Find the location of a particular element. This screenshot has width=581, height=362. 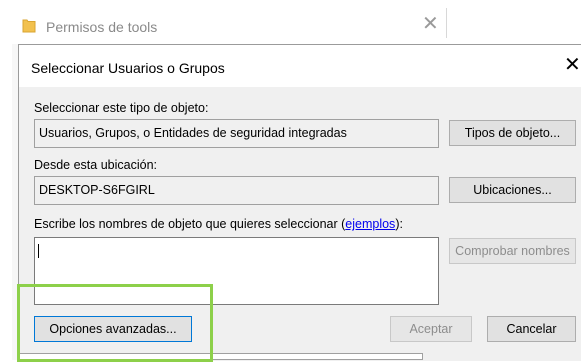

object-type-label: Seleccionar este tipo de objeto: is located at coordinates (121, 108).